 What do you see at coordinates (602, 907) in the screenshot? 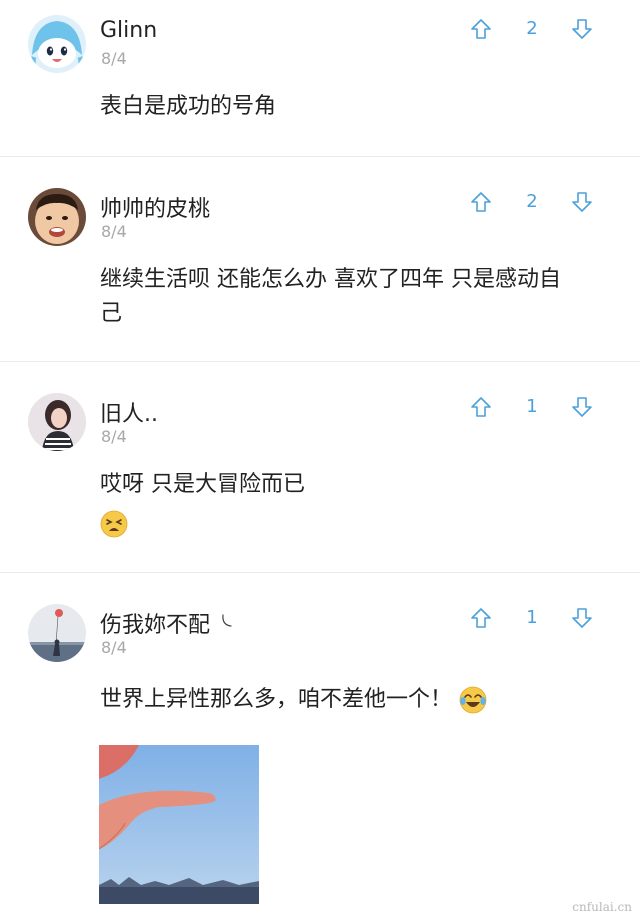
I see `watermark: cnfulai.cn` at bounding box center [602, 907].